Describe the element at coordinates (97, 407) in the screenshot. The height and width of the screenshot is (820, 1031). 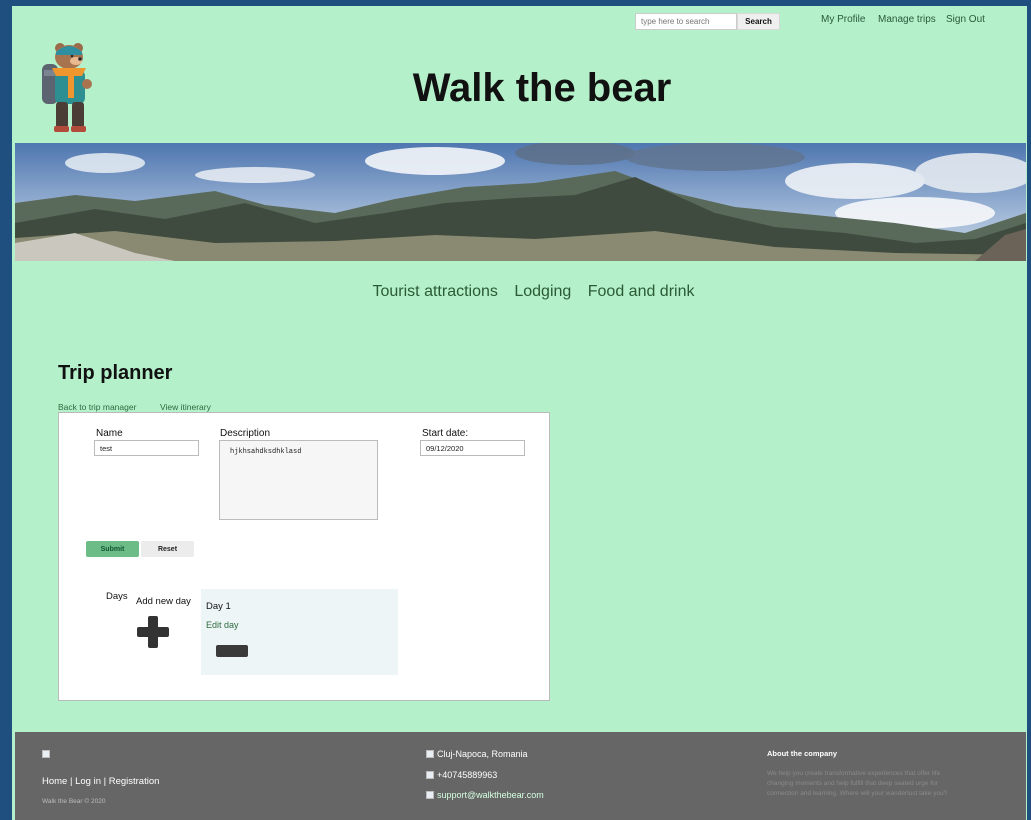
I see `back-to-trip-manager-link: Back to trip manager` at that location.